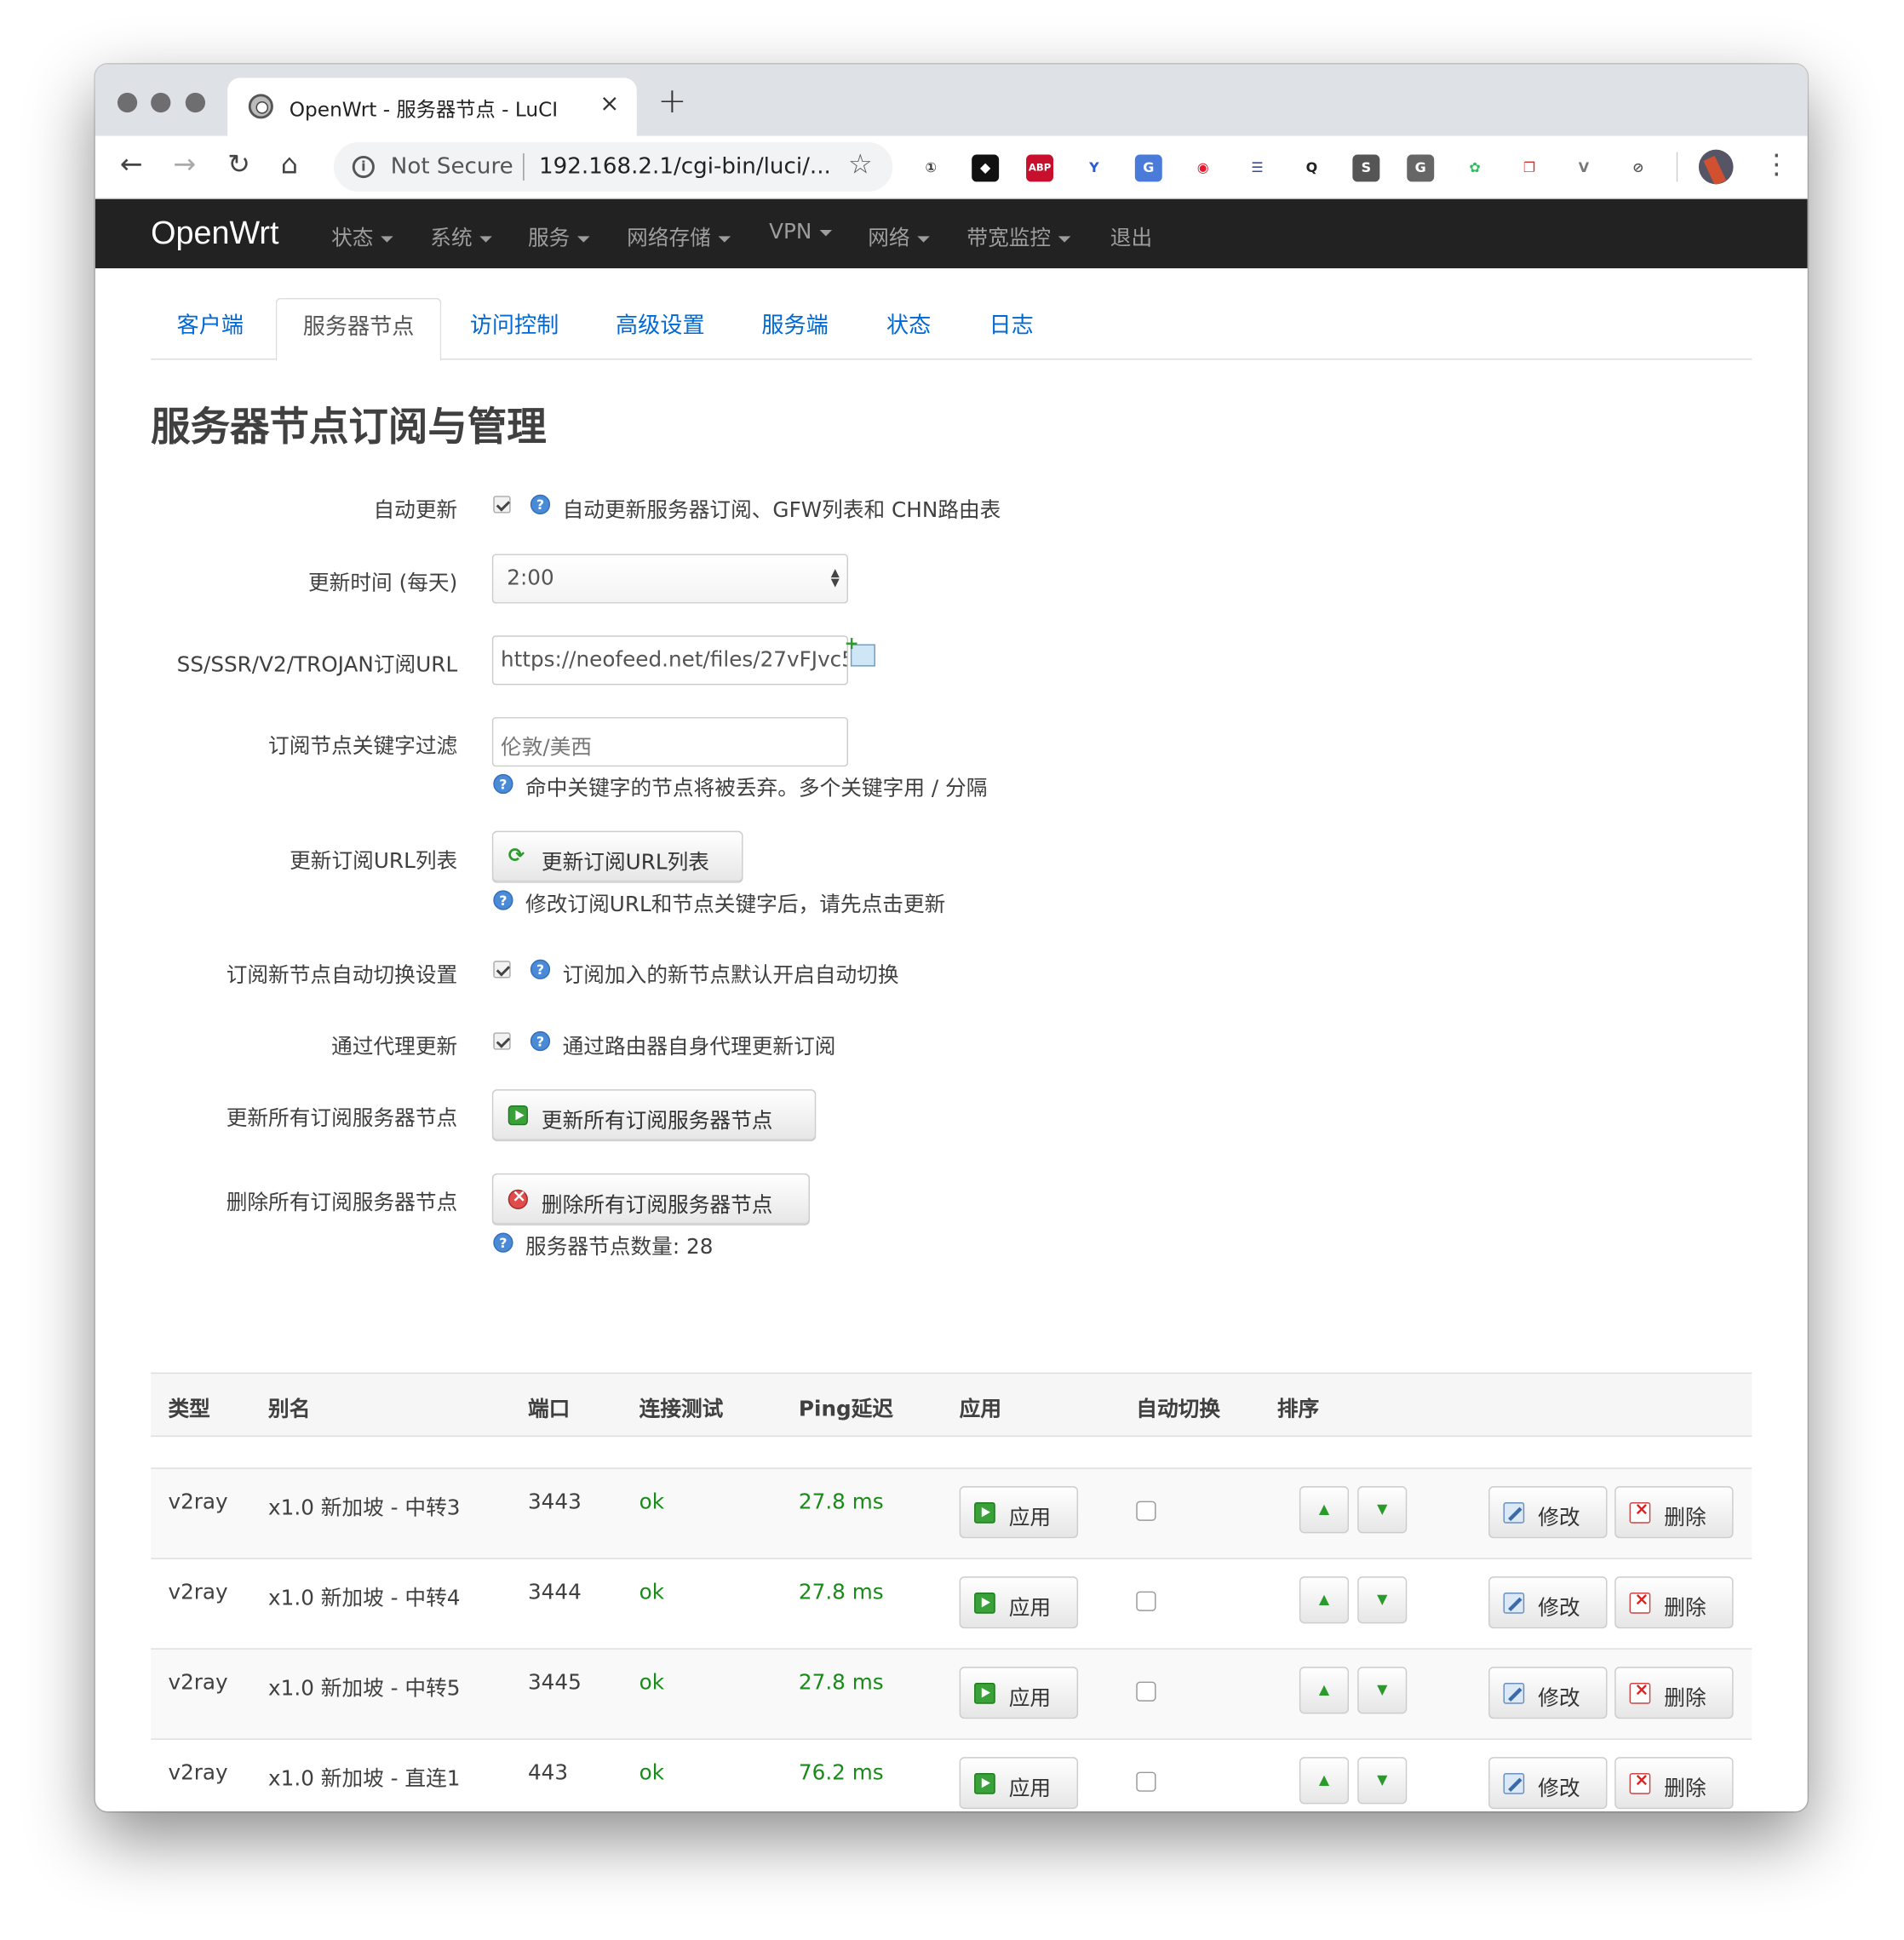 This screenshot has width=1904, height=1940. I want to click on cell-port: 3444, so click(555, 1592).